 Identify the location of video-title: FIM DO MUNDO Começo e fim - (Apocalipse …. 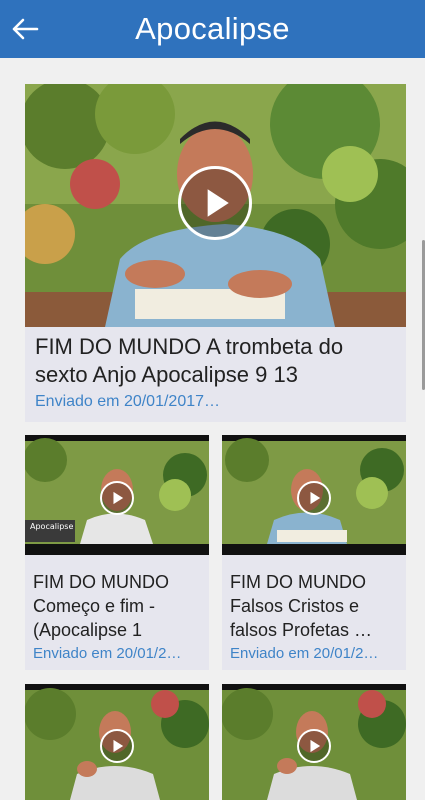
(101, 606).